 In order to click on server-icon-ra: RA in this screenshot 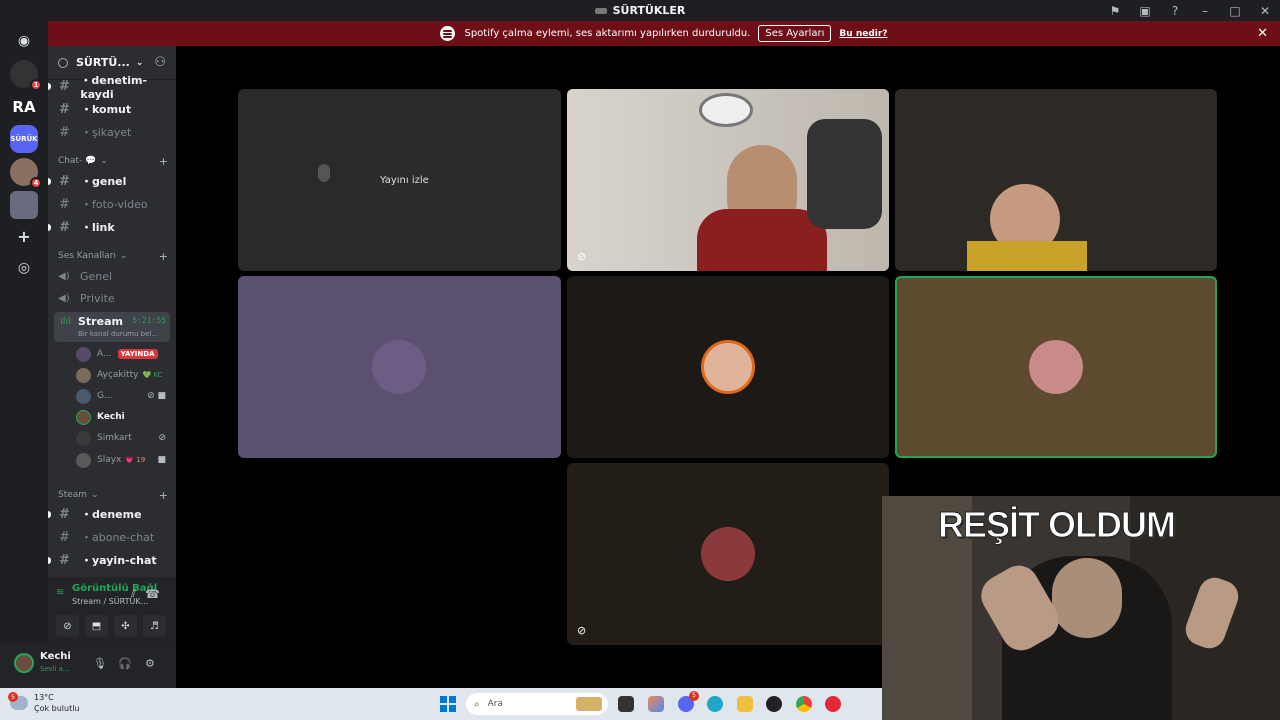, I will do `click(24, 107)`.